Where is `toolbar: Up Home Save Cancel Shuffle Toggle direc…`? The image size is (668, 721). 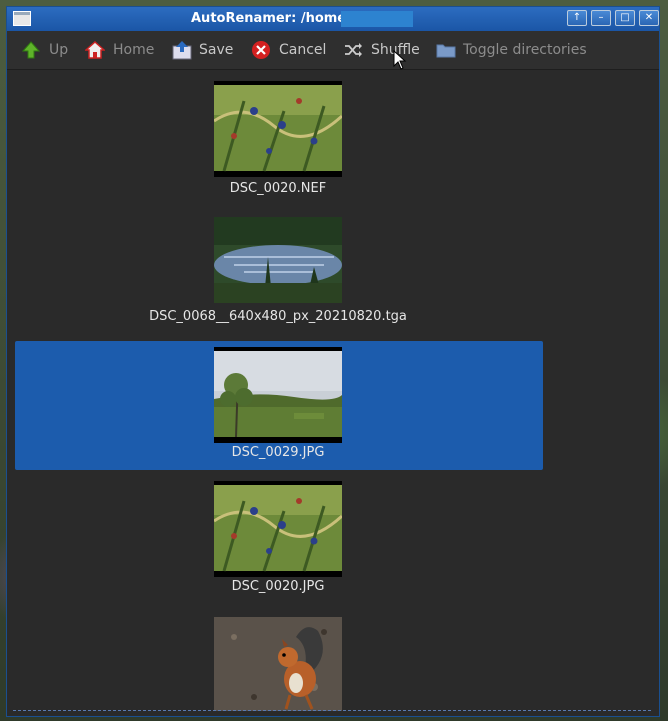 toolbar: Up Home Save Cancel Shuffle Toggle direc… is located at coordinates (333, 50).